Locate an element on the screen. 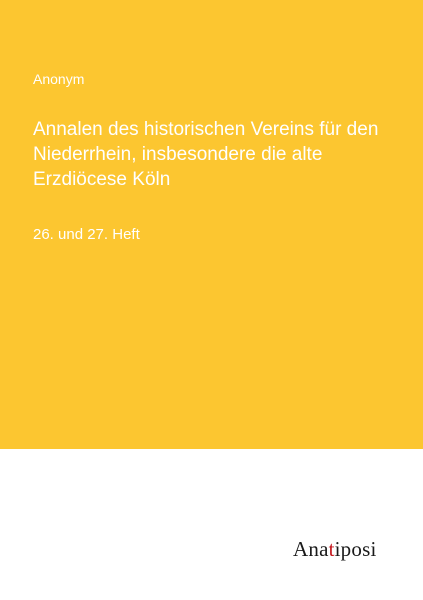 The height and width of the screenshot is (600, 423). book-subtitle: 26. und 27. Heft is located at coordinates (86, 234).